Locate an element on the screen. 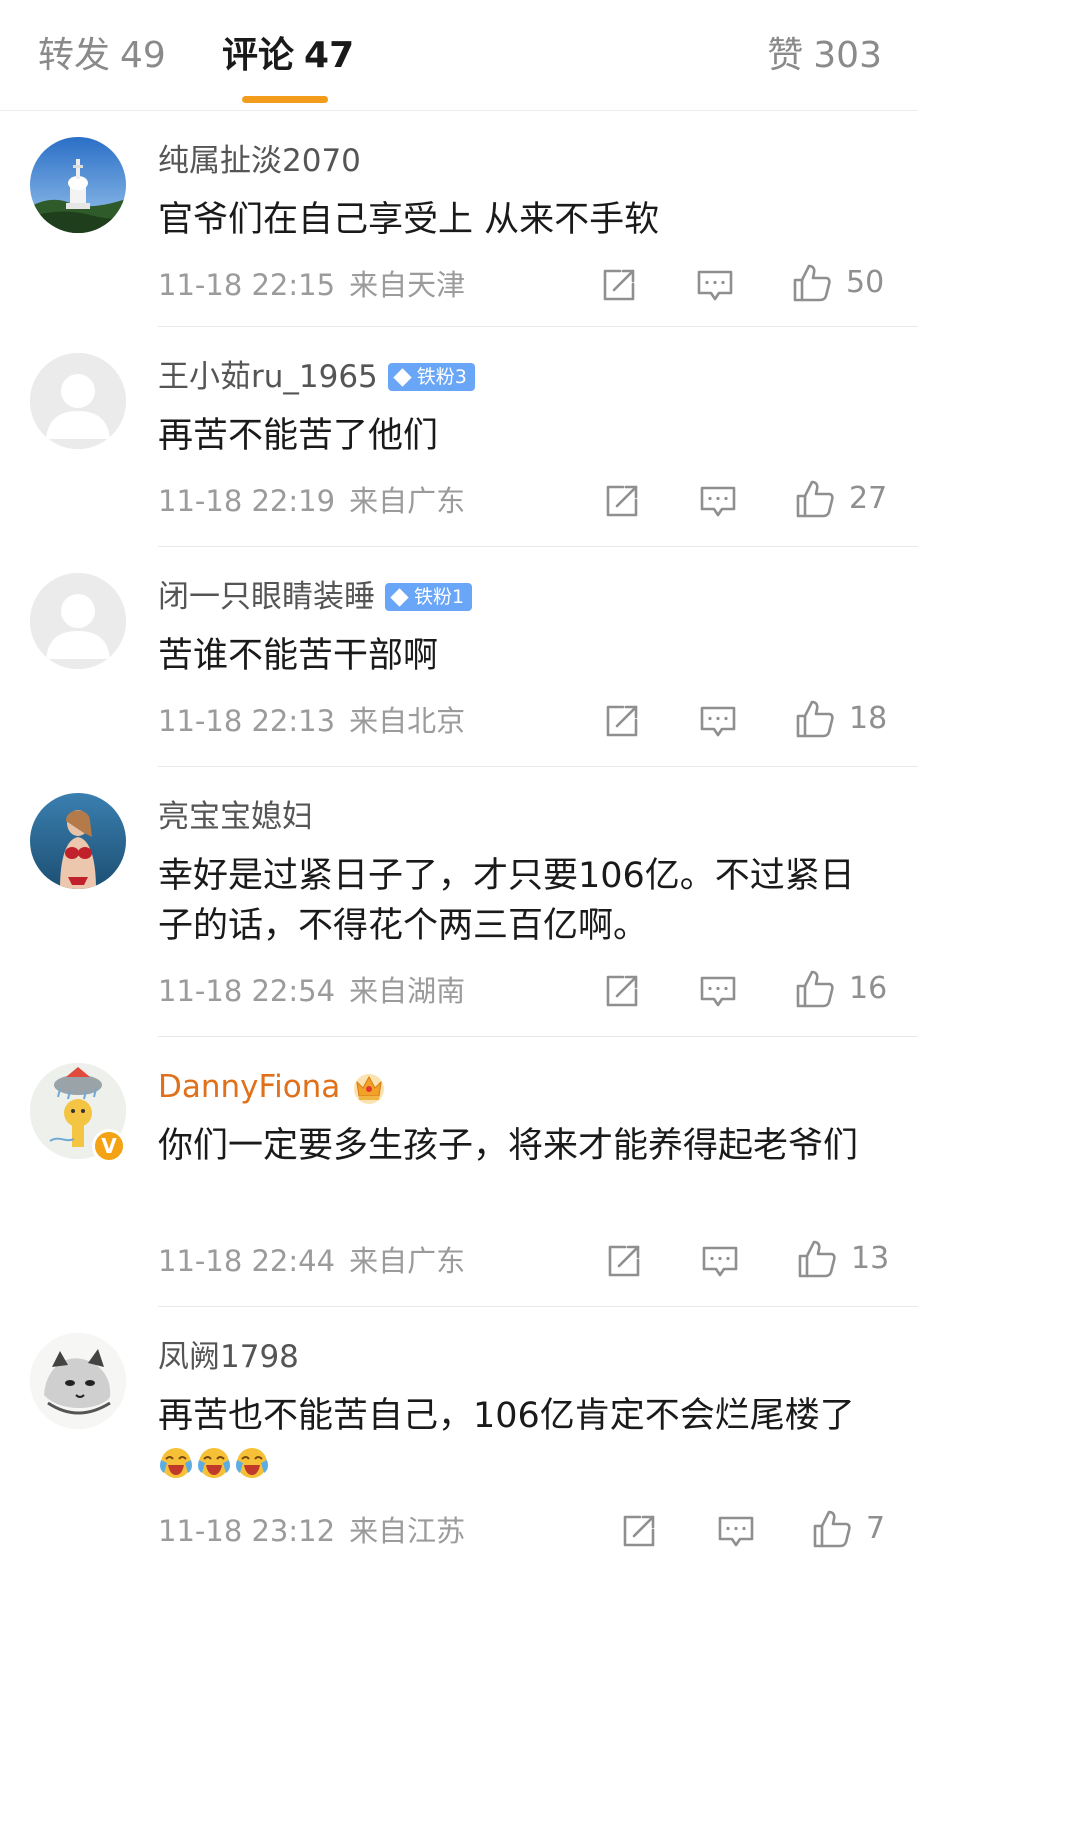  tab-likes-count: 303 is located at coordinates (847, 55).